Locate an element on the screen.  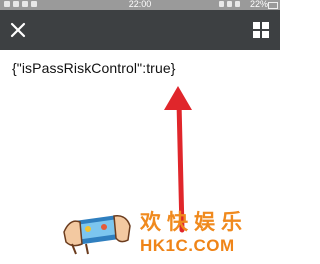
battery-percent: 22% is located at coordinates (258, 4).